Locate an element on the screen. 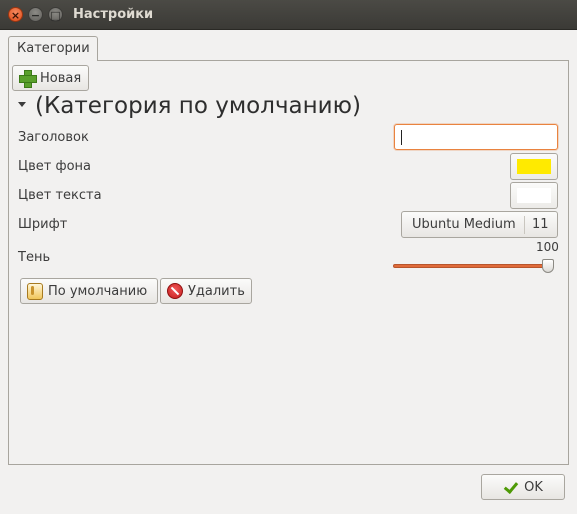 This screenshot has width=577, height=514. text-color-label: Цвет текста is located at coordinates (60, 195).